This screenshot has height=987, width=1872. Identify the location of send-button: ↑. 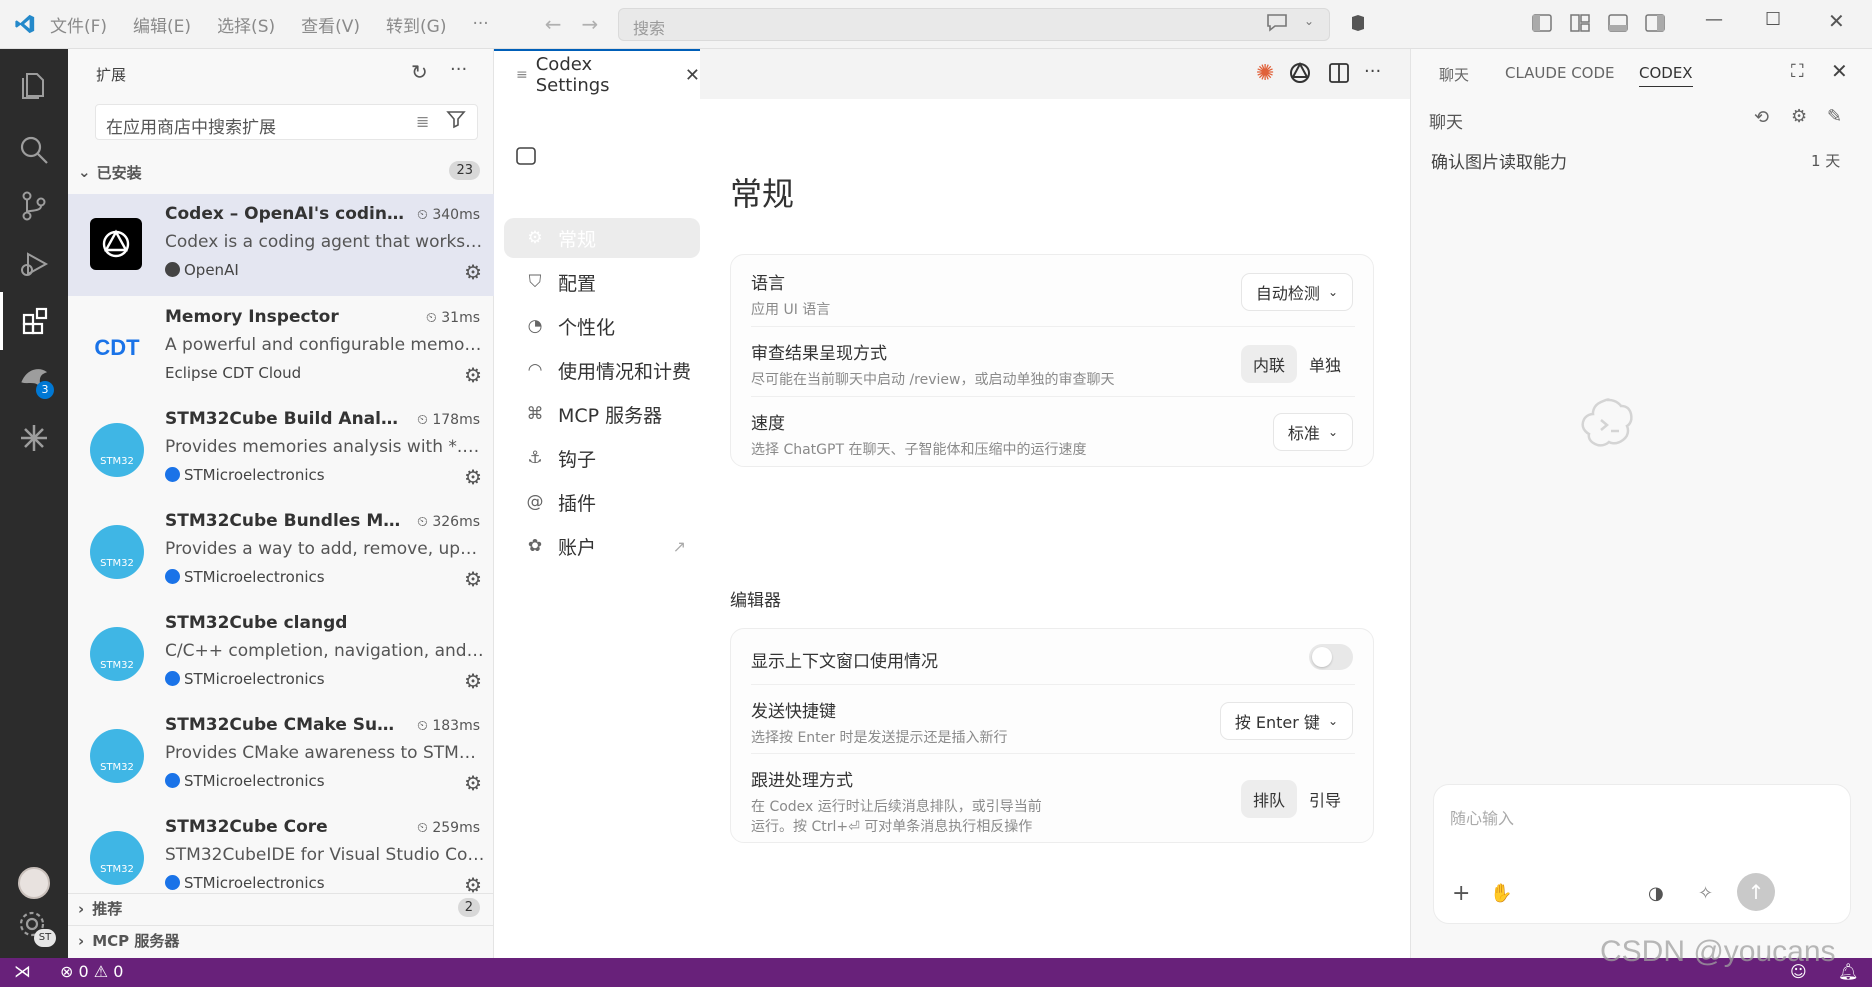
(1756, 892).